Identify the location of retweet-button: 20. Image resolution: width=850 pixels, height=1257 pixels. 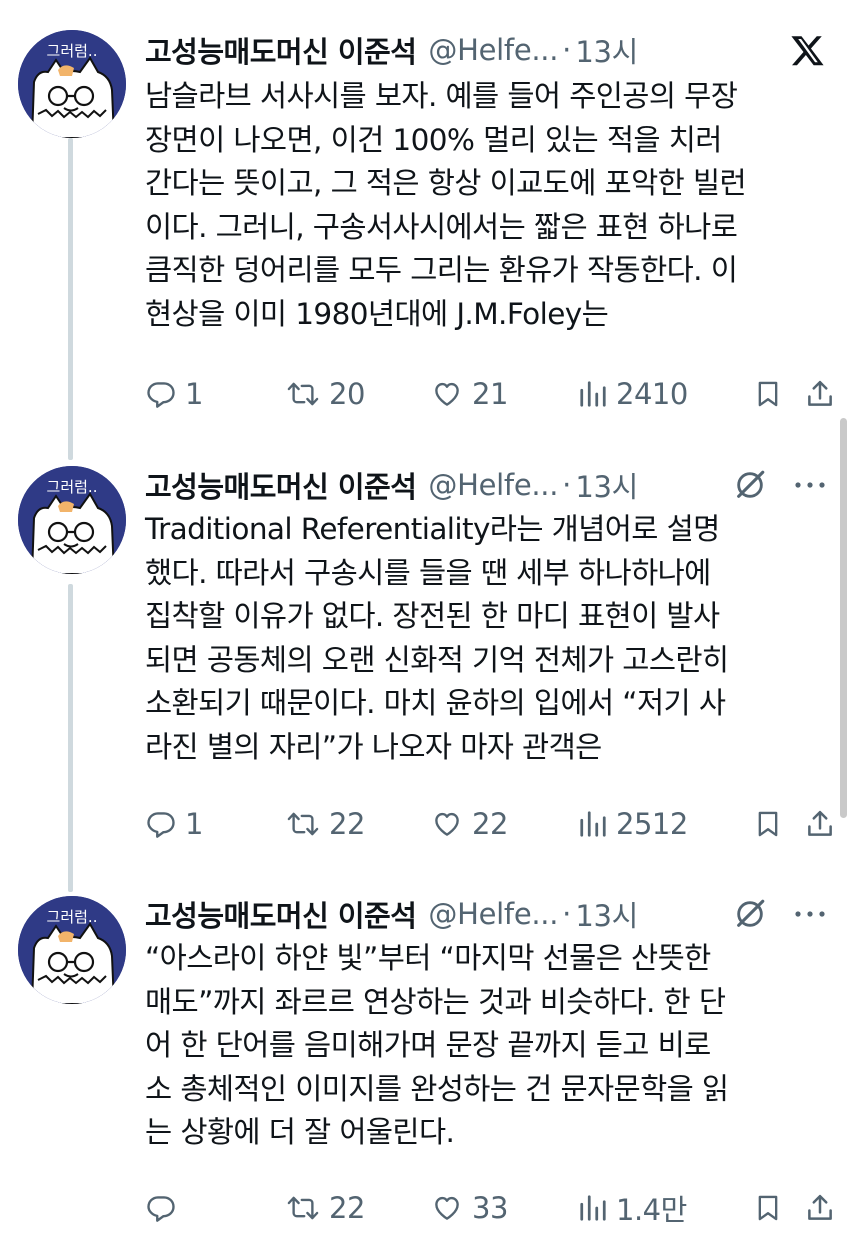
(357, 394).